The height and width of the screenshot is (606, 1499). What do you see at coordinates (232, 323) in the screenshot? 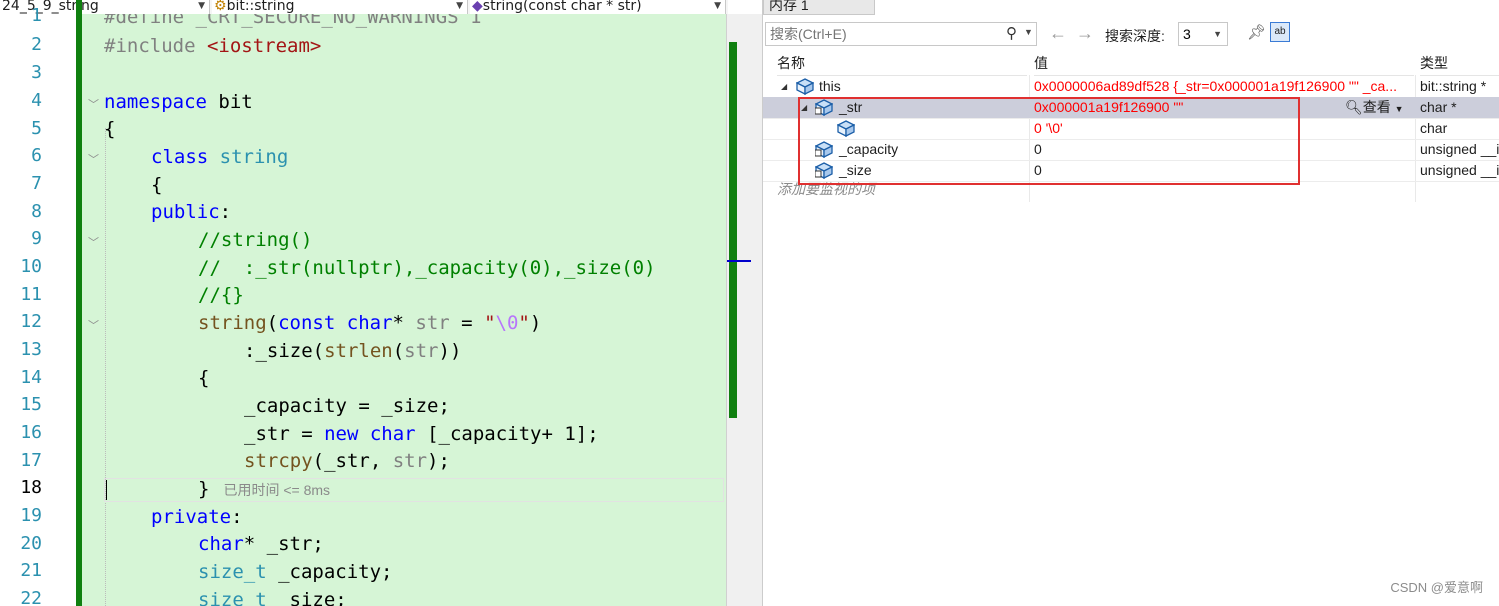
I see `code-token: string` at bounding box center [232, 323].